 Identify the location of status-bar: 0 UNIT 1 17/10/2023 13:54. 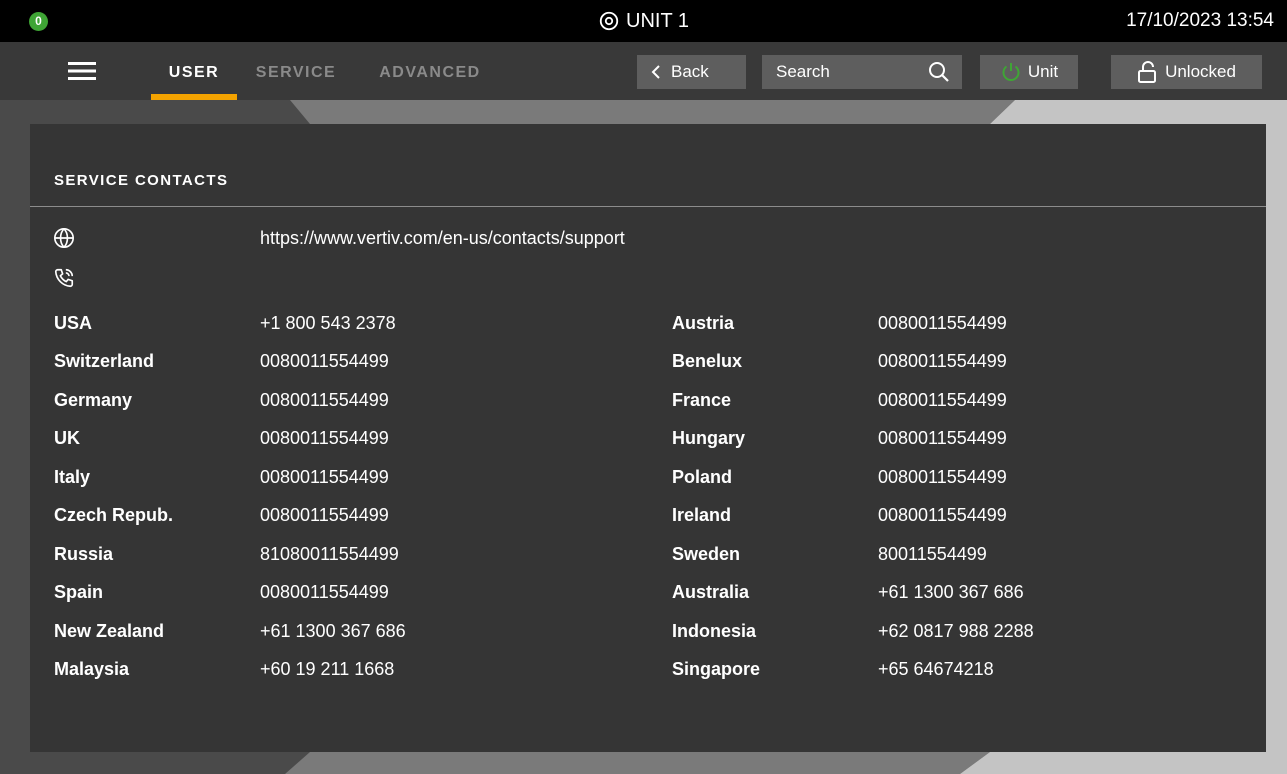
(643, 21).